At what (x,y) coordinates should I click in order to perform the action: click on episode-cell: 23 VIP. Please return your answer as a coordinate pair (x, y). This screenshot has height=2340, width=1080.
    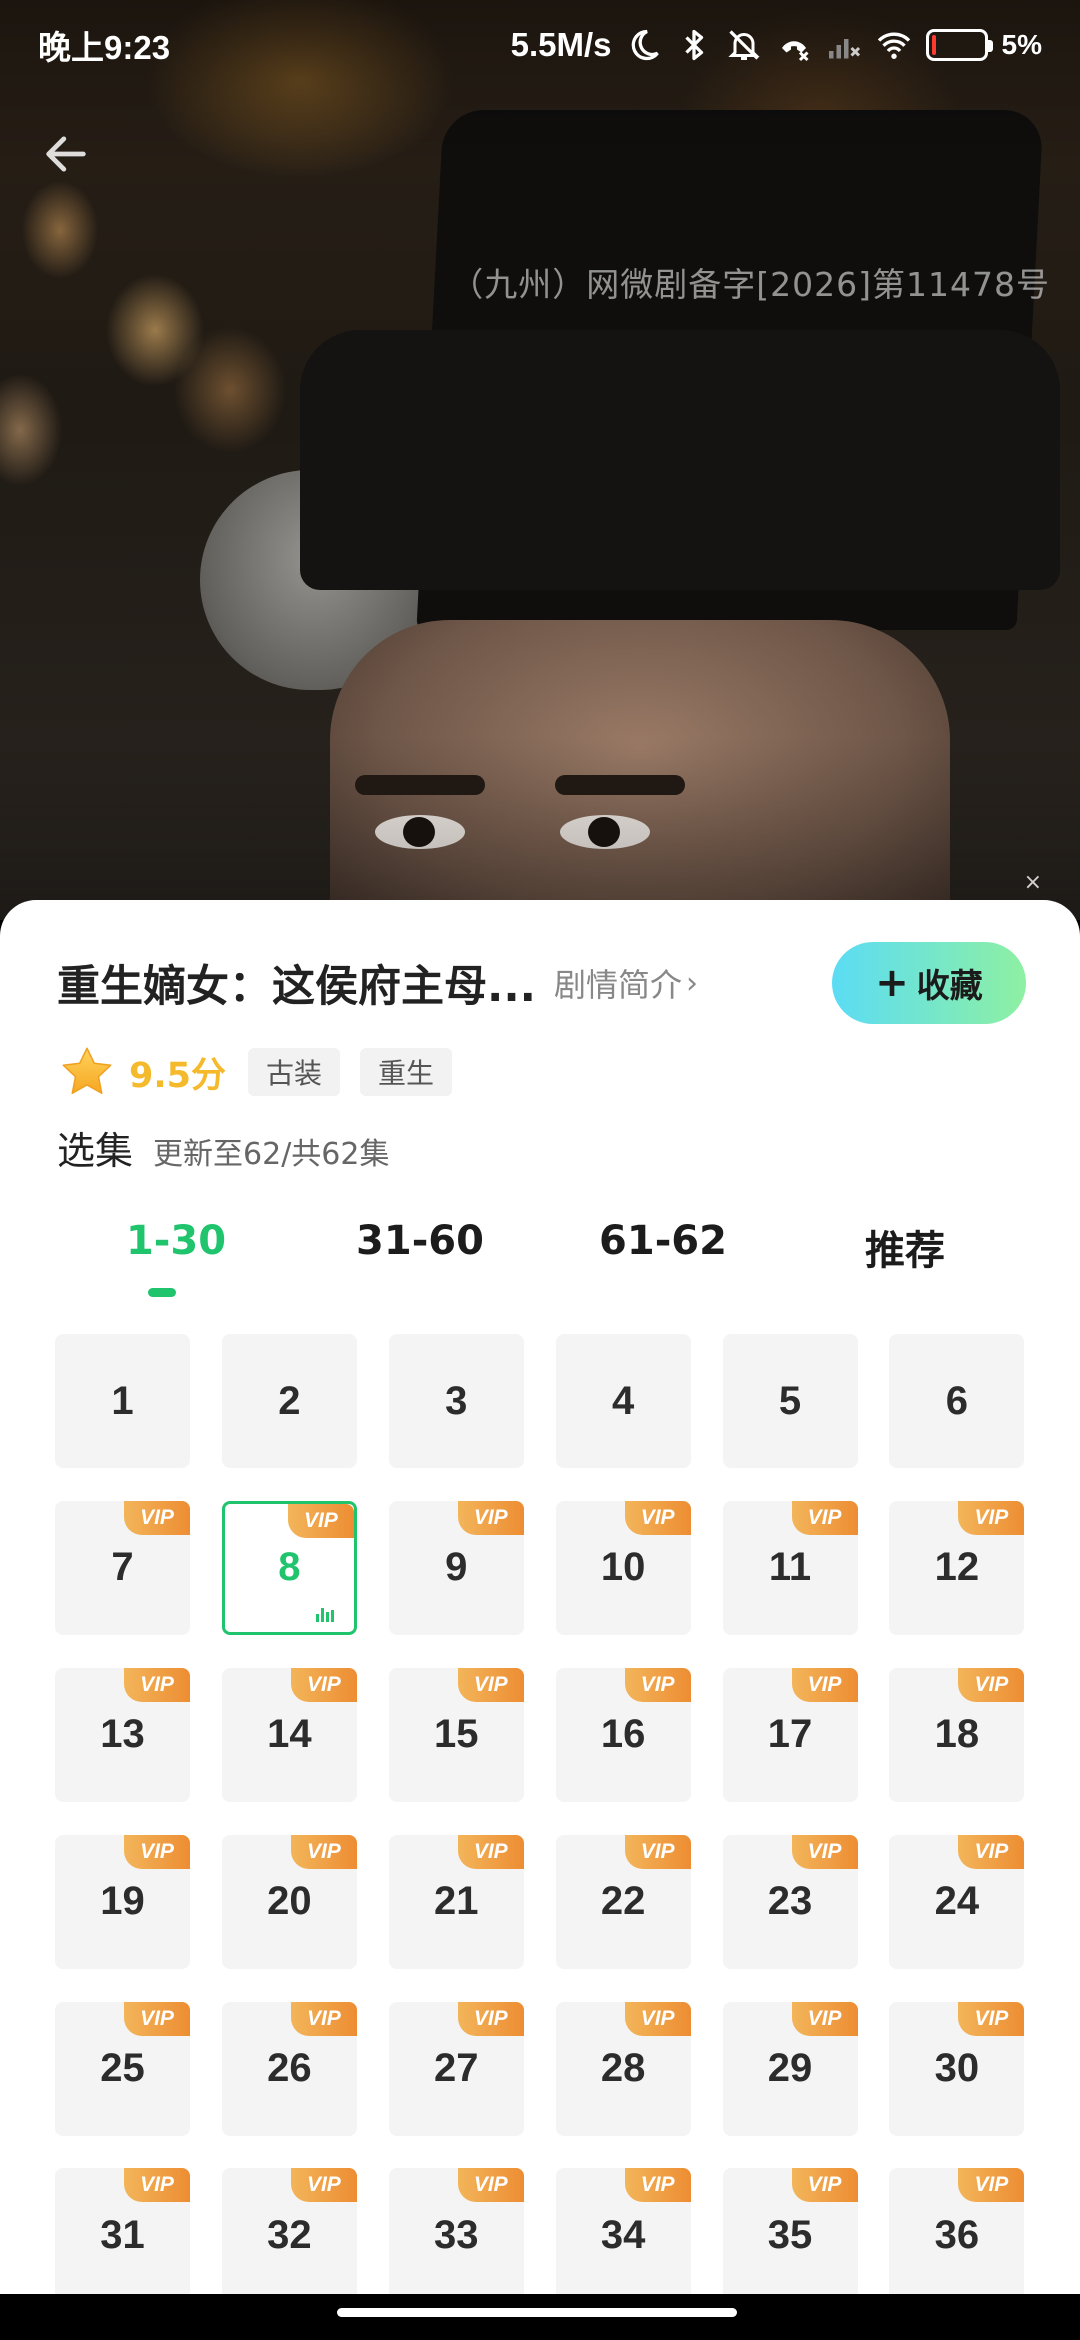
    Looking at the image, I should click on (790, 1901).